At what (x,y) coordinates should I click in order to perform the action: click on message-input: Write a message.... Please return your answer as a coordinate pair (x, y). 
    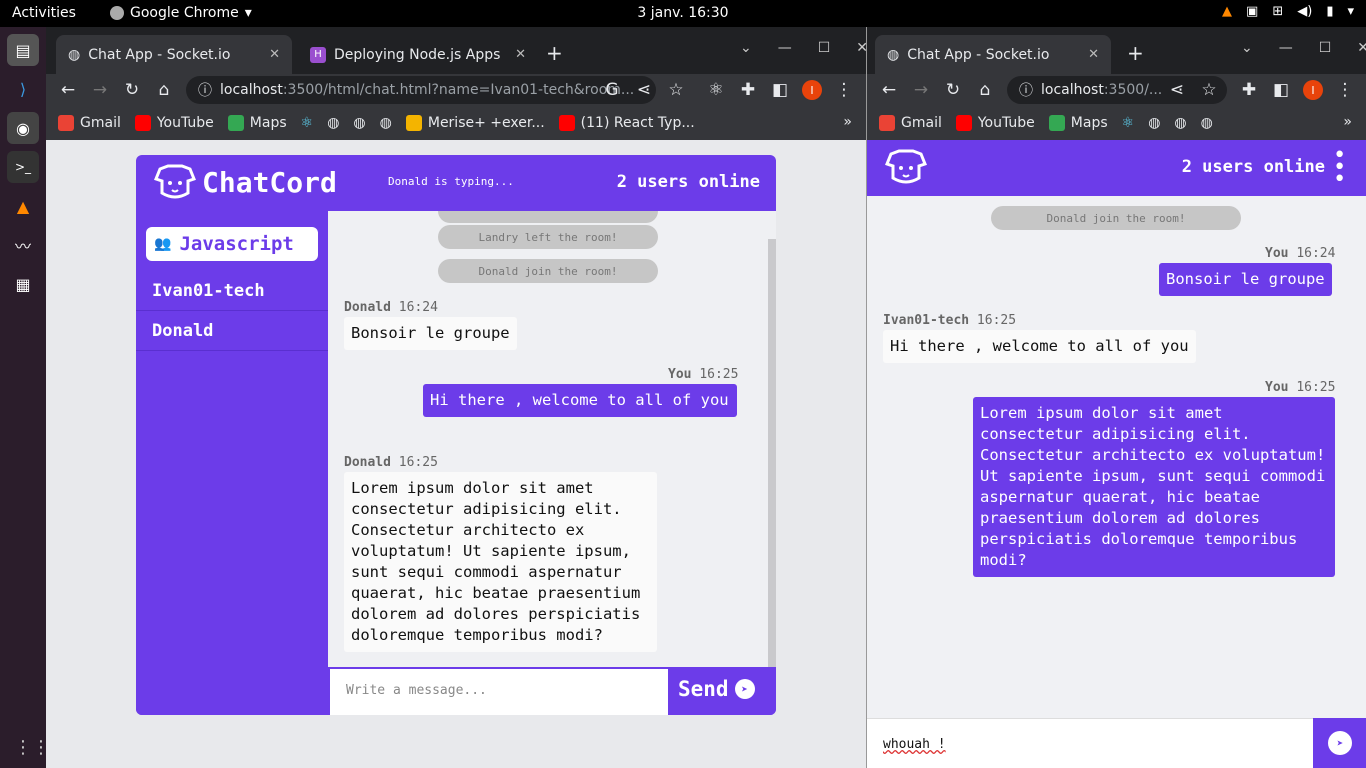
    Looking at the image, I should click on (499, 692).